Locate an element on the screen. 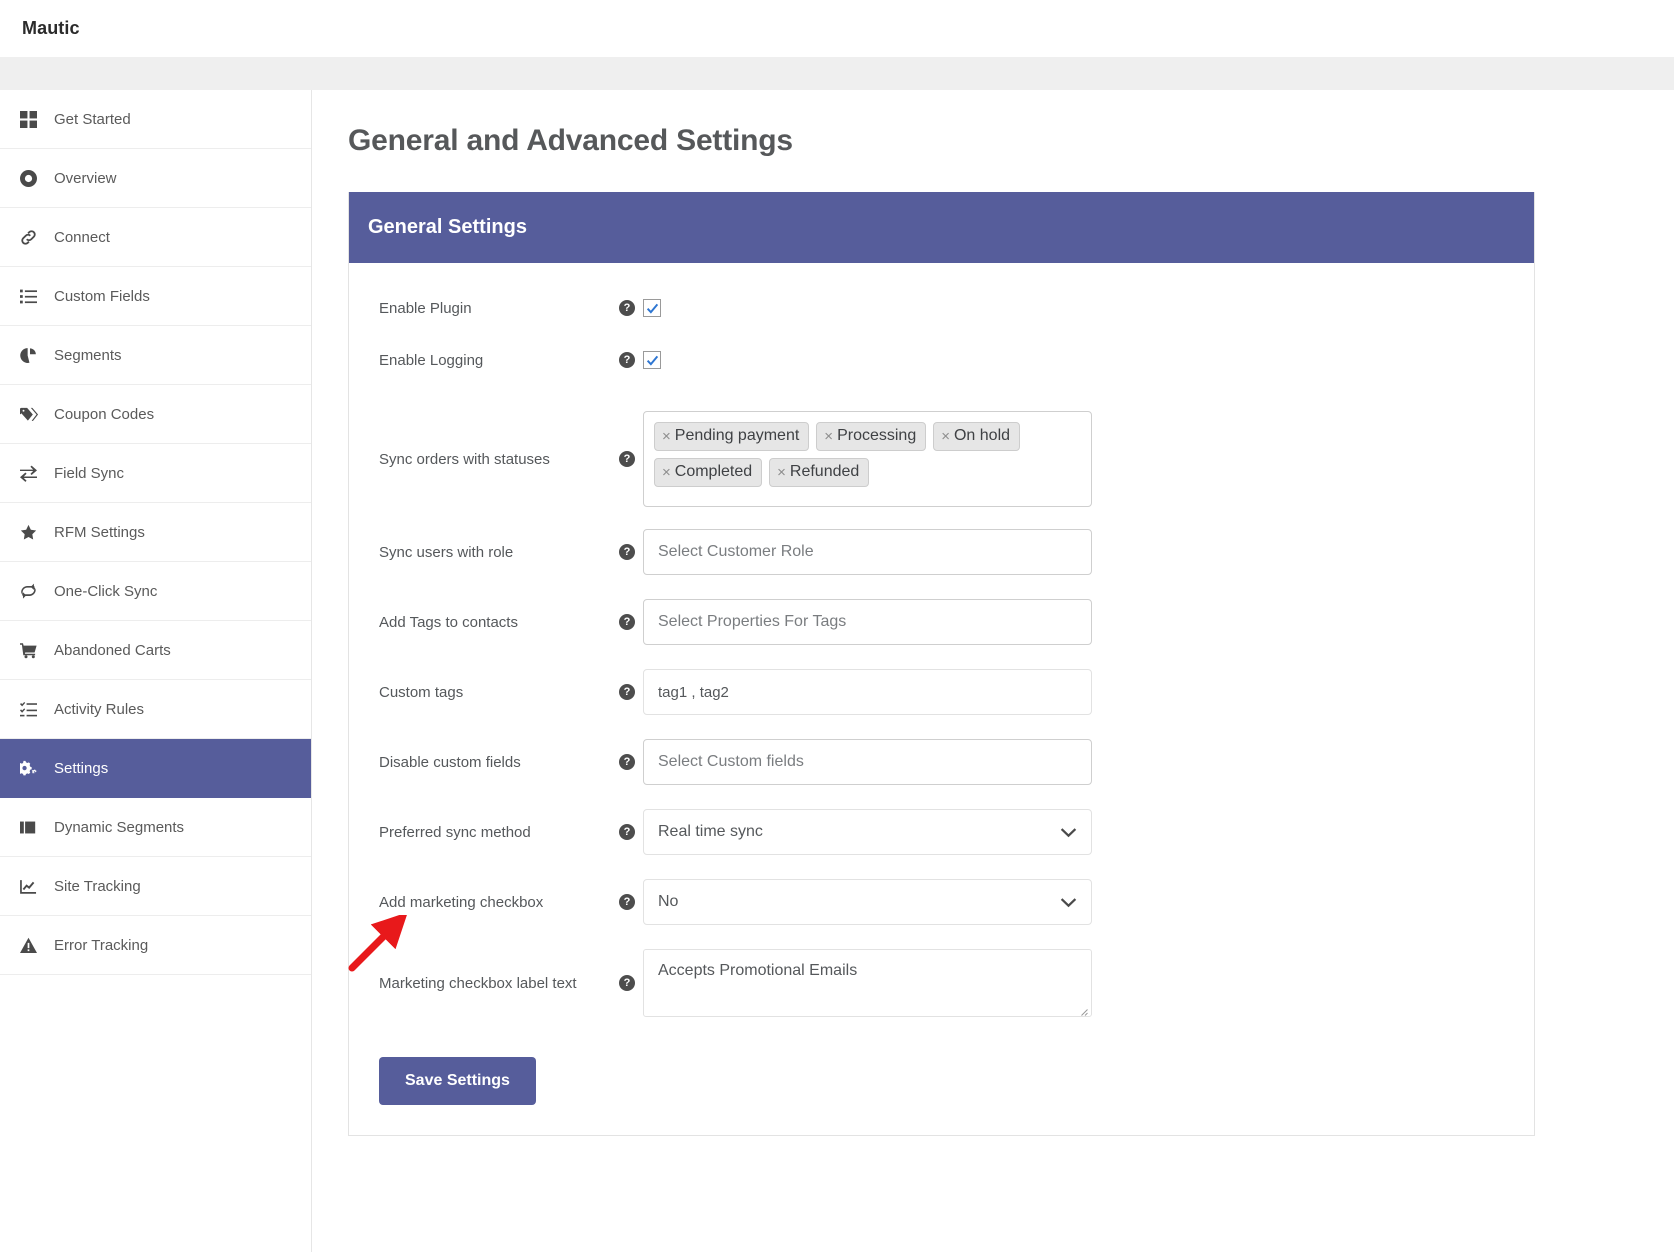  field-label: Add Tags to contacts is located at coordinates (448, 622).